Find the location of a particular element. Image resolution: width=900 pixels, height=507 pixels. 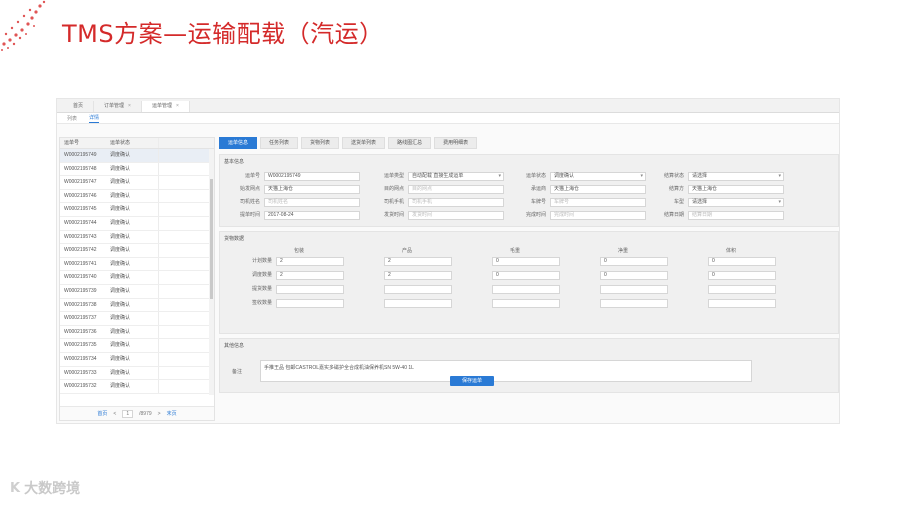

select-field: 调度确认 is located at coordinates (598, 176).